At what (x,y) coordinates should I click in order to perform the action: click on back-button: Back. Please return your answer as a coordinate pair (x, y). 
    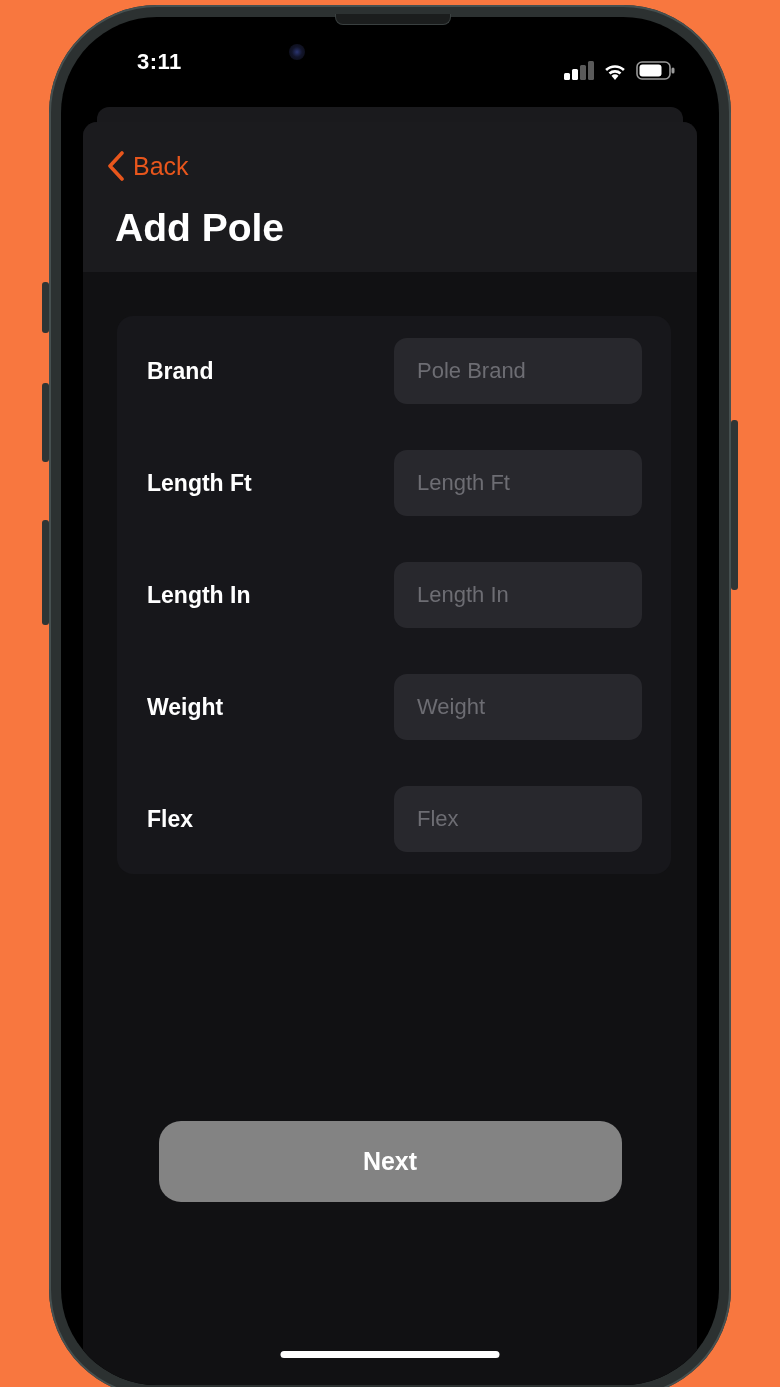
    Looking at the image, I should click on (148, 166).